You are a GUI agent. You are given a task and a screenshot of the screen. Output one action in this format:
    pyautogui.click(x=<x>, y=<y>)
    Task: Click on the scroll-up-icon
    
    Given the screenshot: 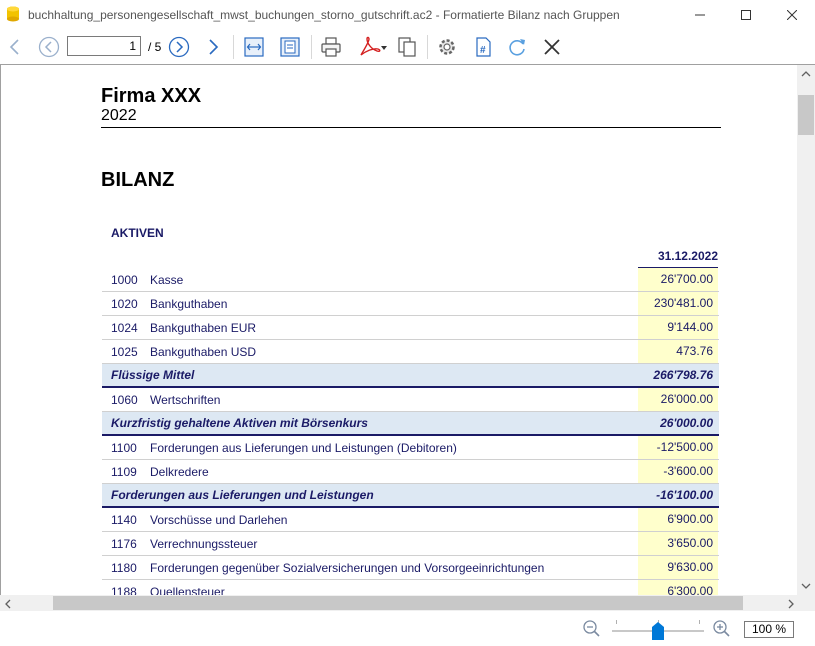 What is the action you would take?
    pyautogui.click(x=806, y=74)
    